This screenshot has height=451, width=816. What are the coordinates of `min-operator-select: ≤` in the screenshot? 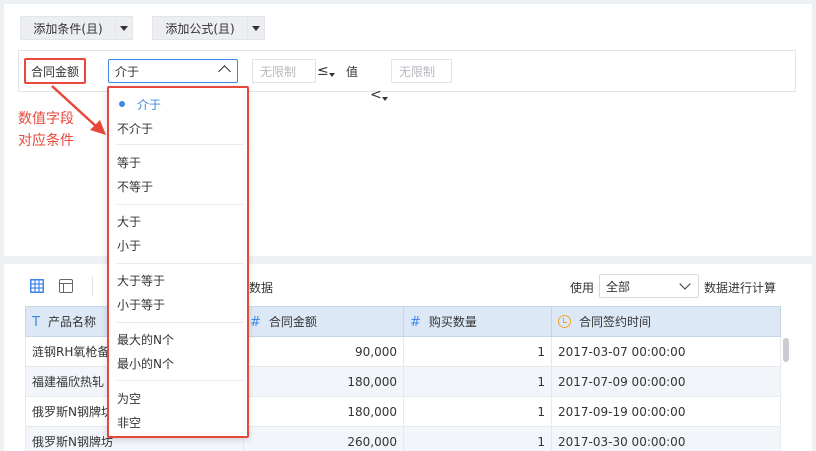 It's located at (326, 71).